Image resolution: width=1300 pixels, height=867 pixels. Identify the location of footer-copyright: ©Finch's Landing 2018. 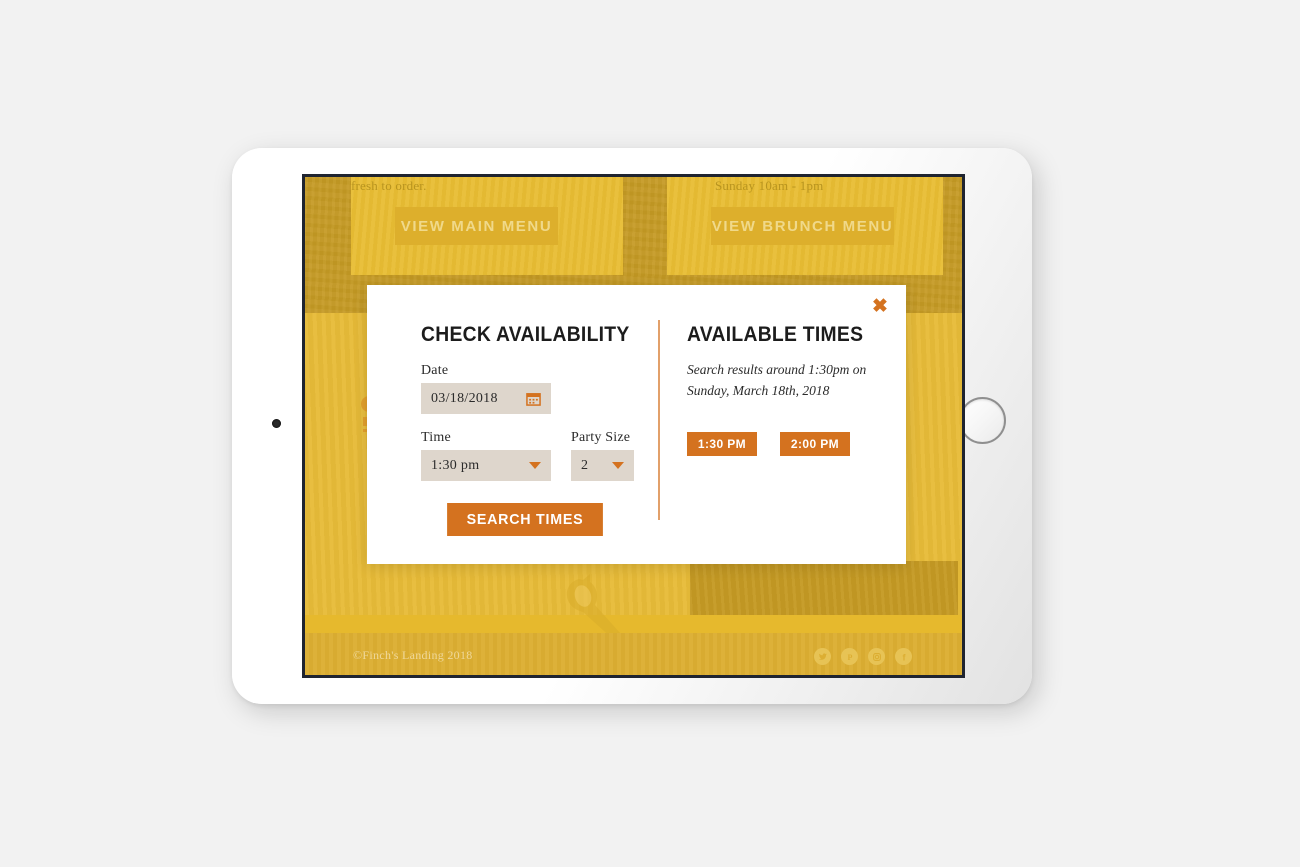
(413, 655).